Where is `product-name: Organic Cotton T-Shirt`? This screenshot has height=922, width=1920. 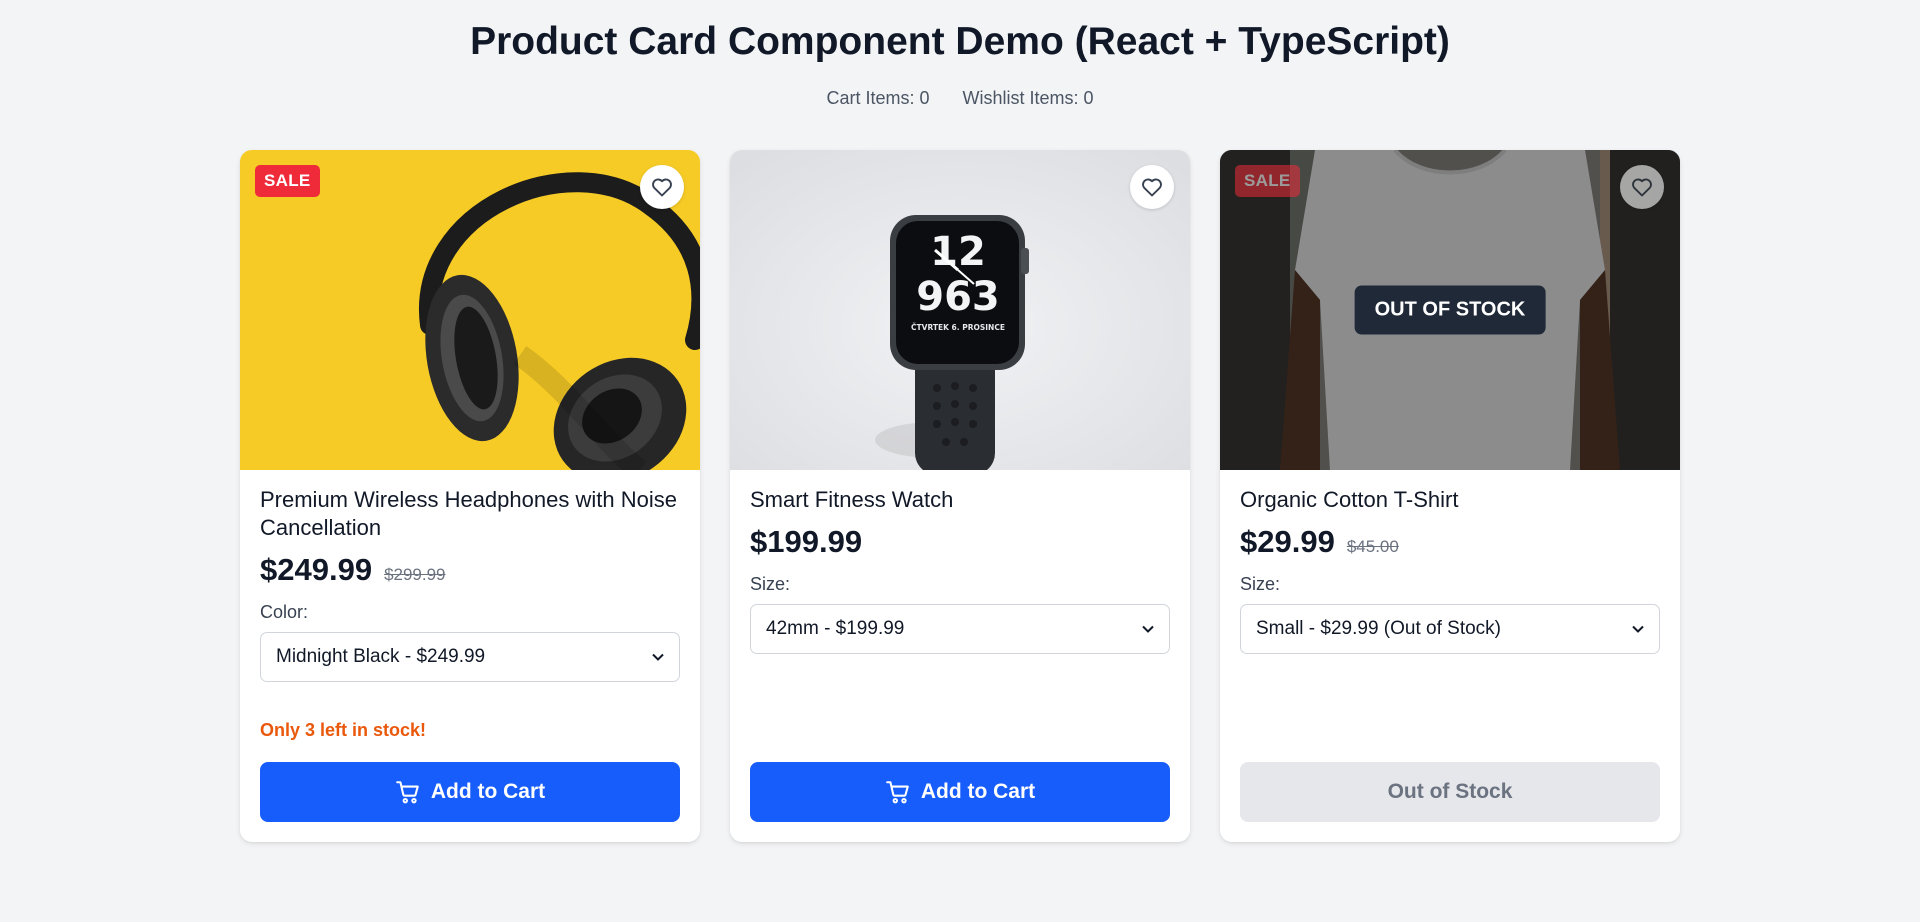 product-name: Organic Cotton T-Shirt is located at coordinates (1349, 499).